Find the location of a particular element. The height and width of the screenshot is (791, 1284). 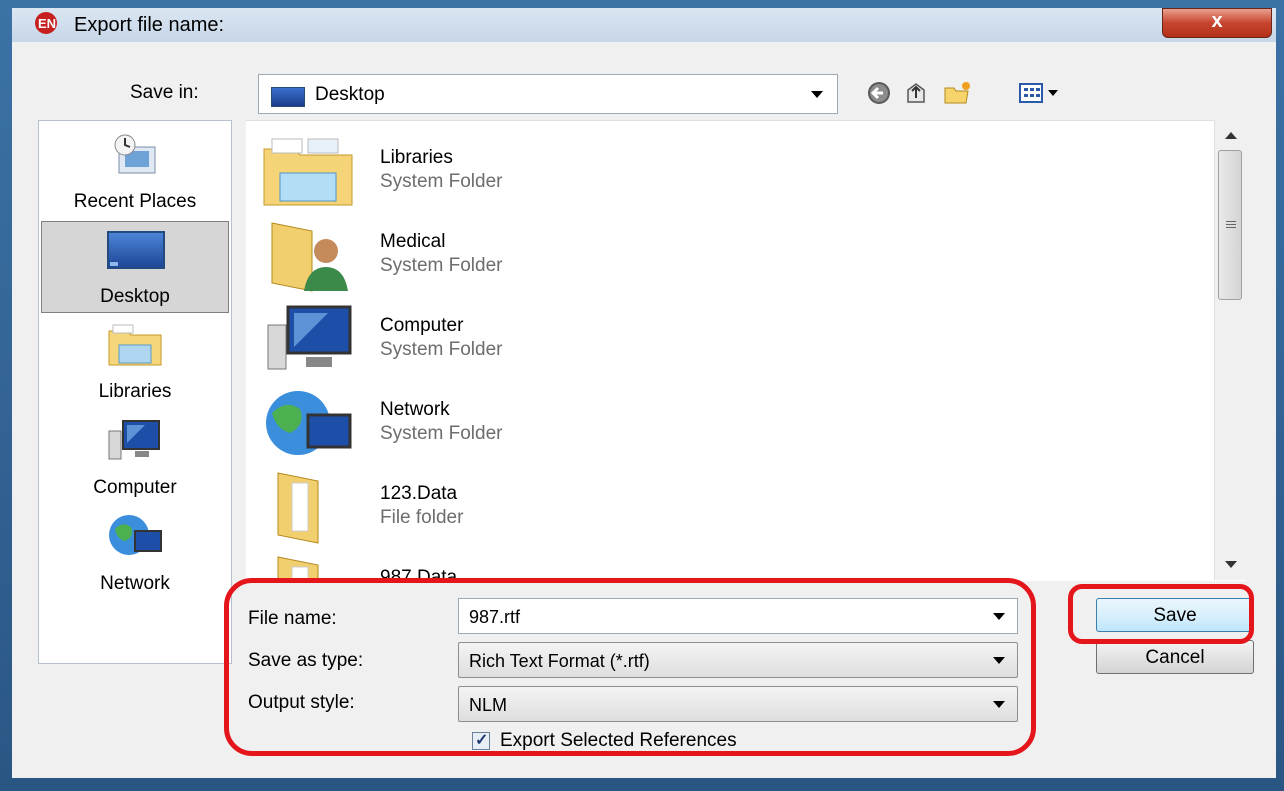

place-network: Network is located at coordinates (135, 553).